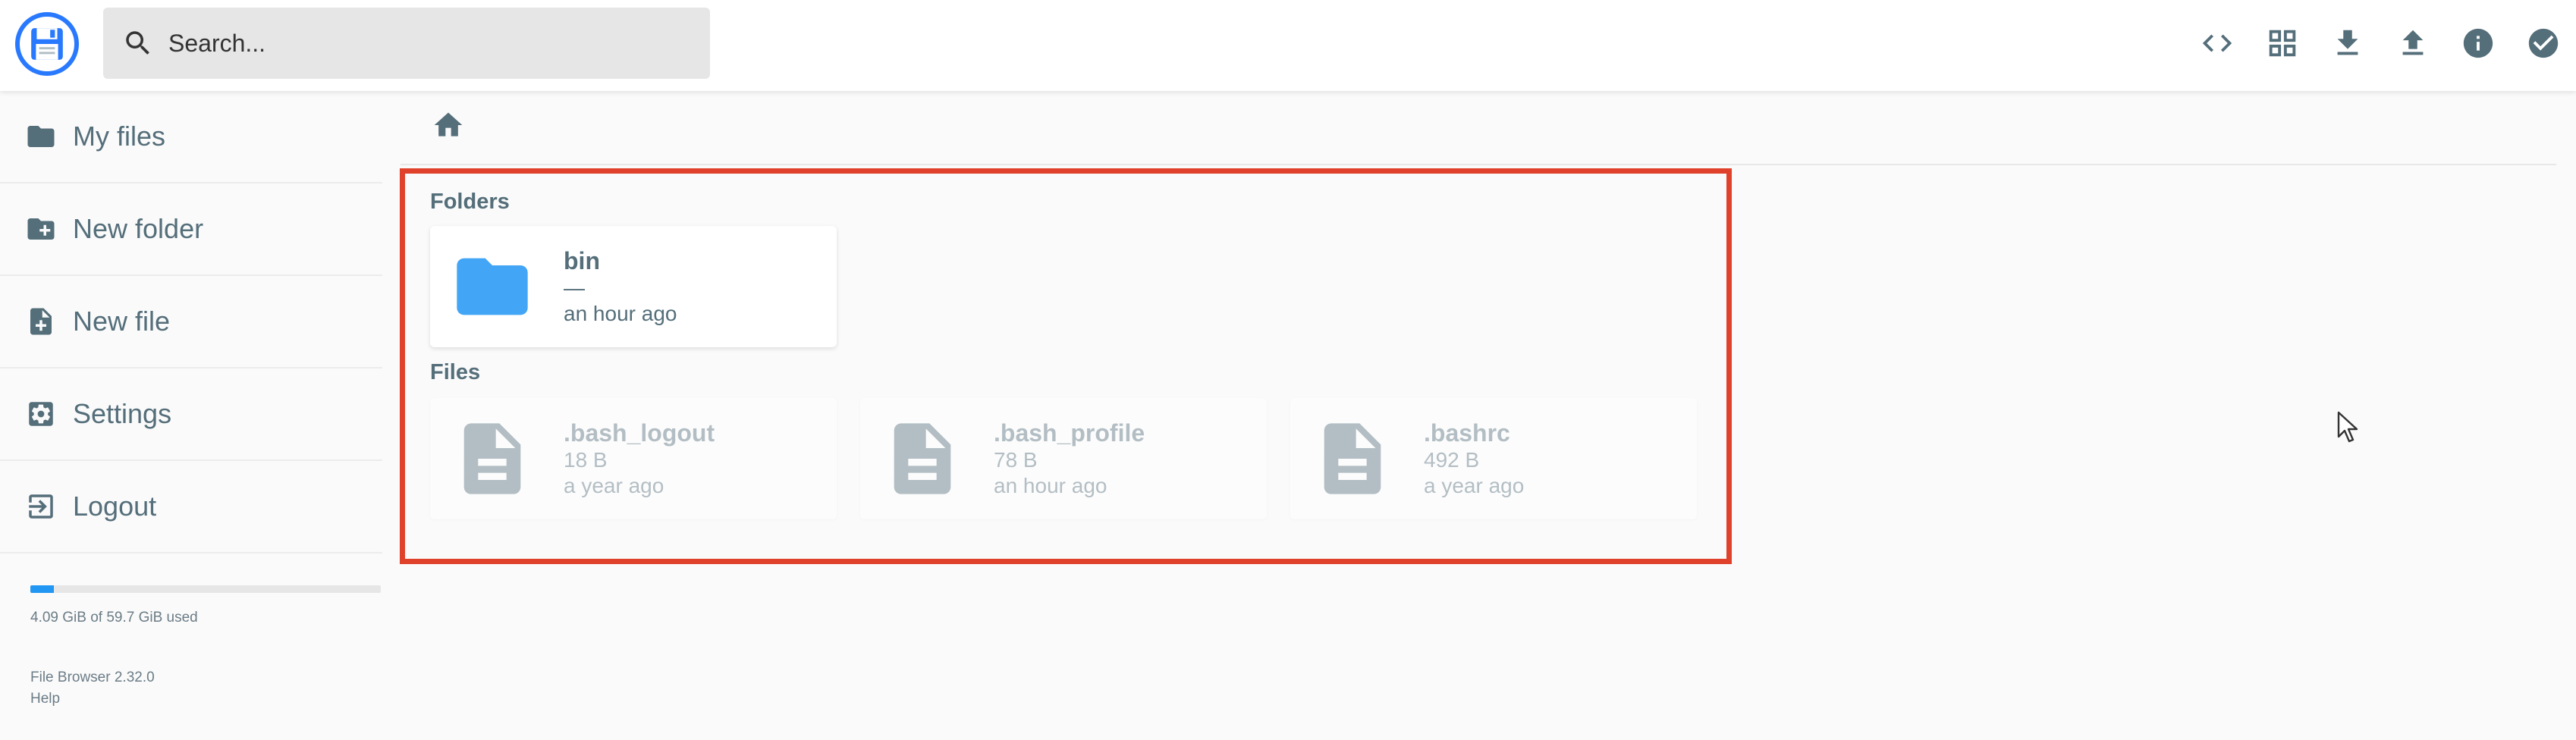 This screenshot has width=2576, height=740. Describe the element at coordinates (191, 322) in the screenshot. I see `sidebar-item-new-file: New file` at that location.